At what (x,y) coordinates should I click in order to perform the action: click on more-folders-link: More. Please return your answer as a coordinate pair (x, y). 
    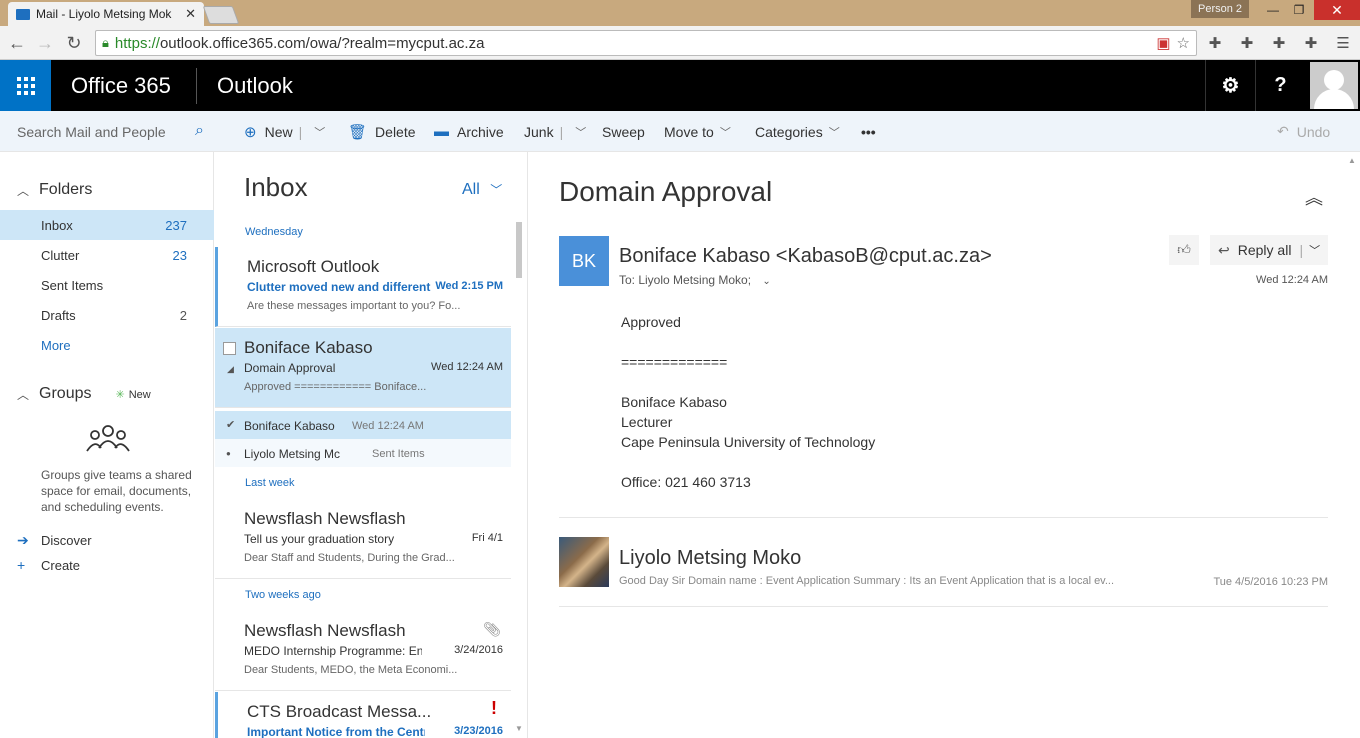
    Looking at the image, I should click on (107, 345).